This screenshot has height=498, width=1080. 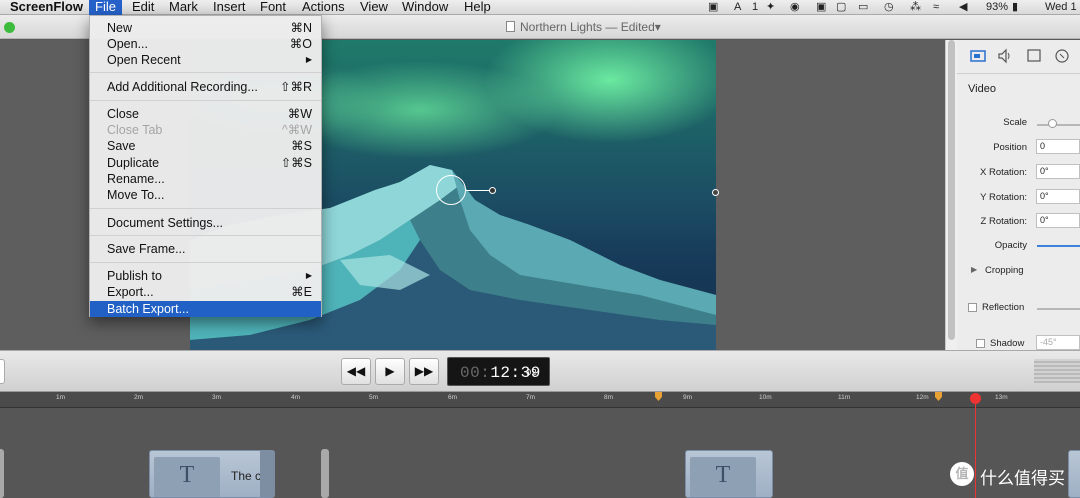 I want to click on resize-handle-right, so click(x=715, y=192).